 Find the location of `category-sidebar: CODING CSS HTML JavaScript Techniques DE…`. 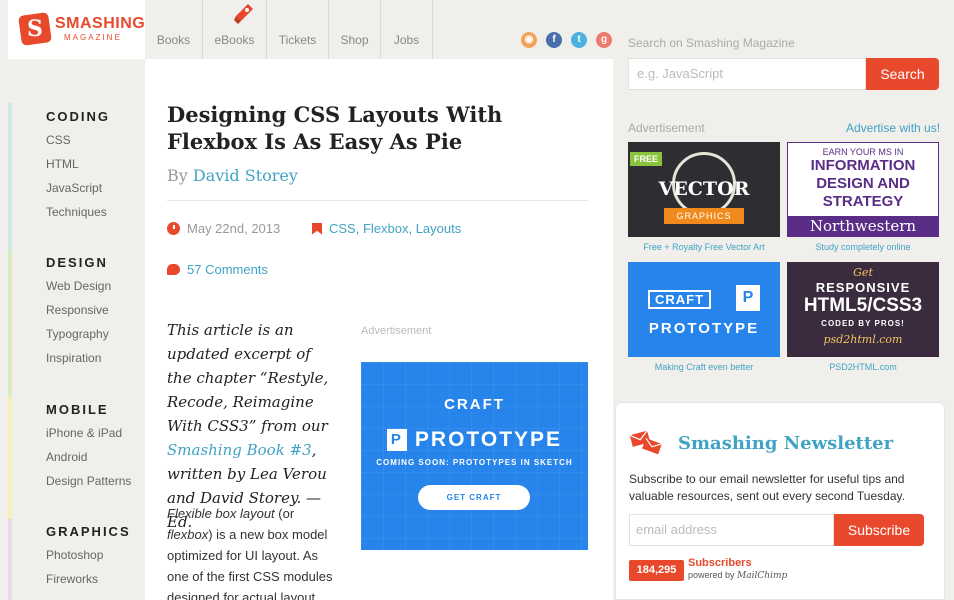

category-sidebar: CODING CSS HTML JavaScript Techniques DE… is located at coordinates (76, 351).